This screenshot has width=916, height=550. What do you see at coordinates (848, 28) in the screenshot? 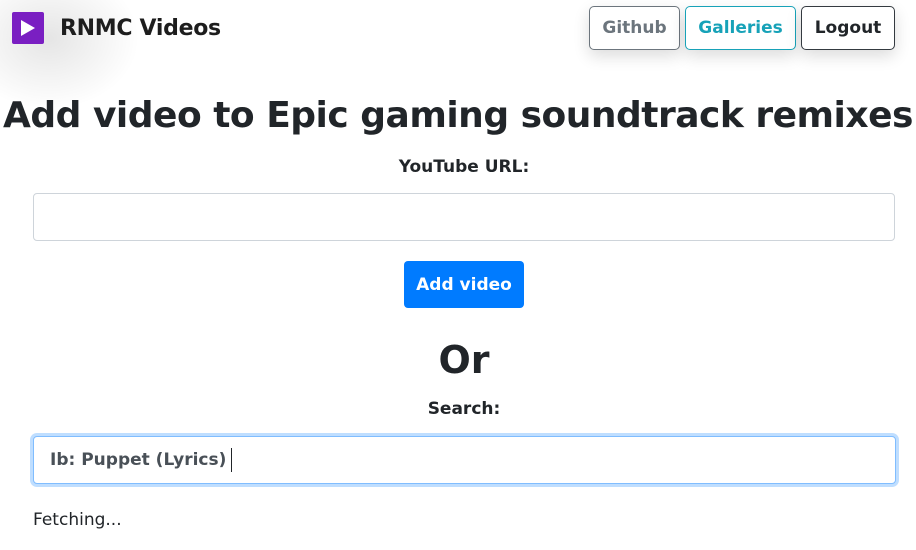
I see `logout-button: Logout` at bounding box center [848, 28].